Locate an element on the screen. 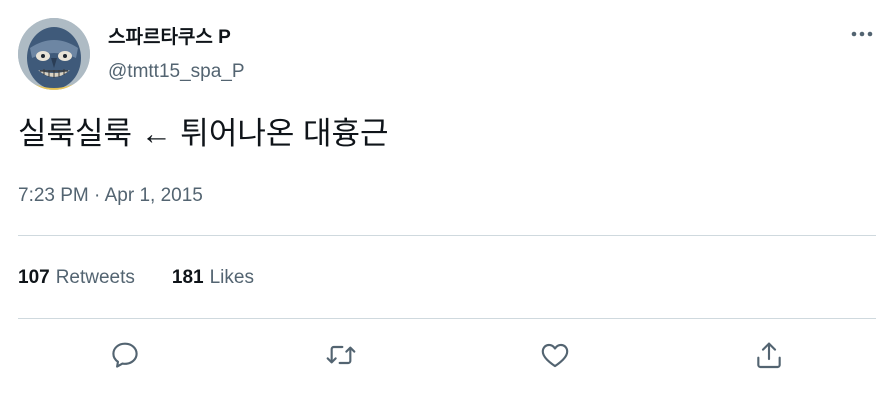  share-button is located at coordinates (769, 355).